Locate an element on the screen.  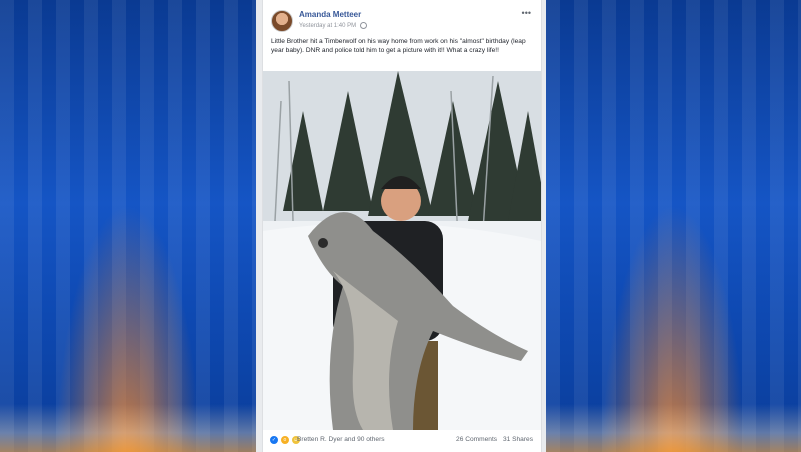
globe-icon is located at coordinates (363, 25).